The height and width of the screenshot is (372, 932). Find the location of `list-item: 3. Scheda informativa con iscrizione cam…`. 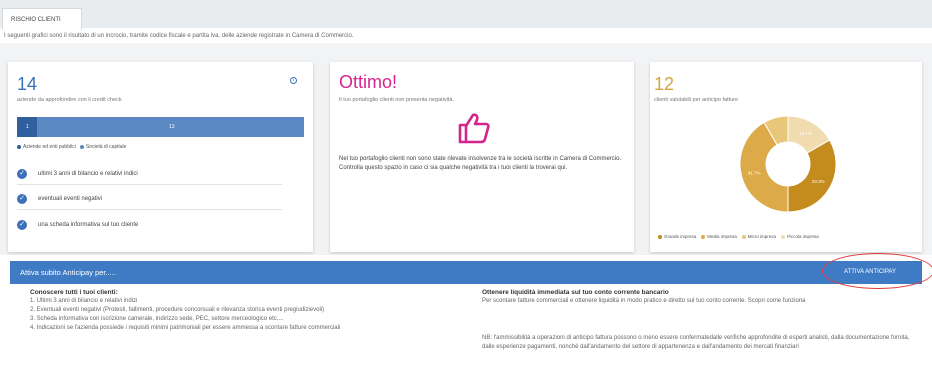

list-item: 3. Scheda informativa con iscrizione cam… is located at coordinates (157, 319).